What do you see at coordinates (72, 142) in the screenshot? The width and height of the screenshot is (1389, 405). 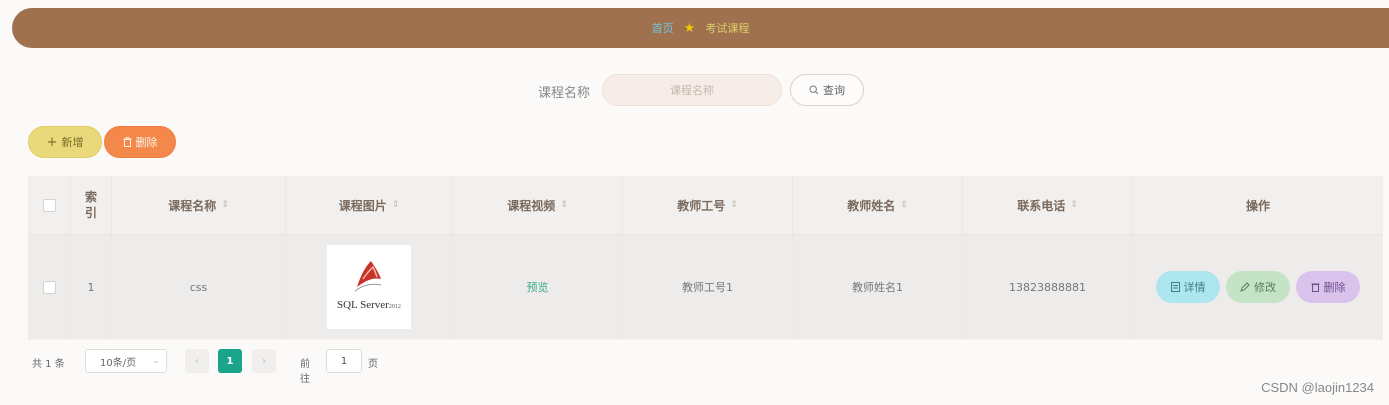 I see `add-button-label: 新增` at bounding box center [72, 142].